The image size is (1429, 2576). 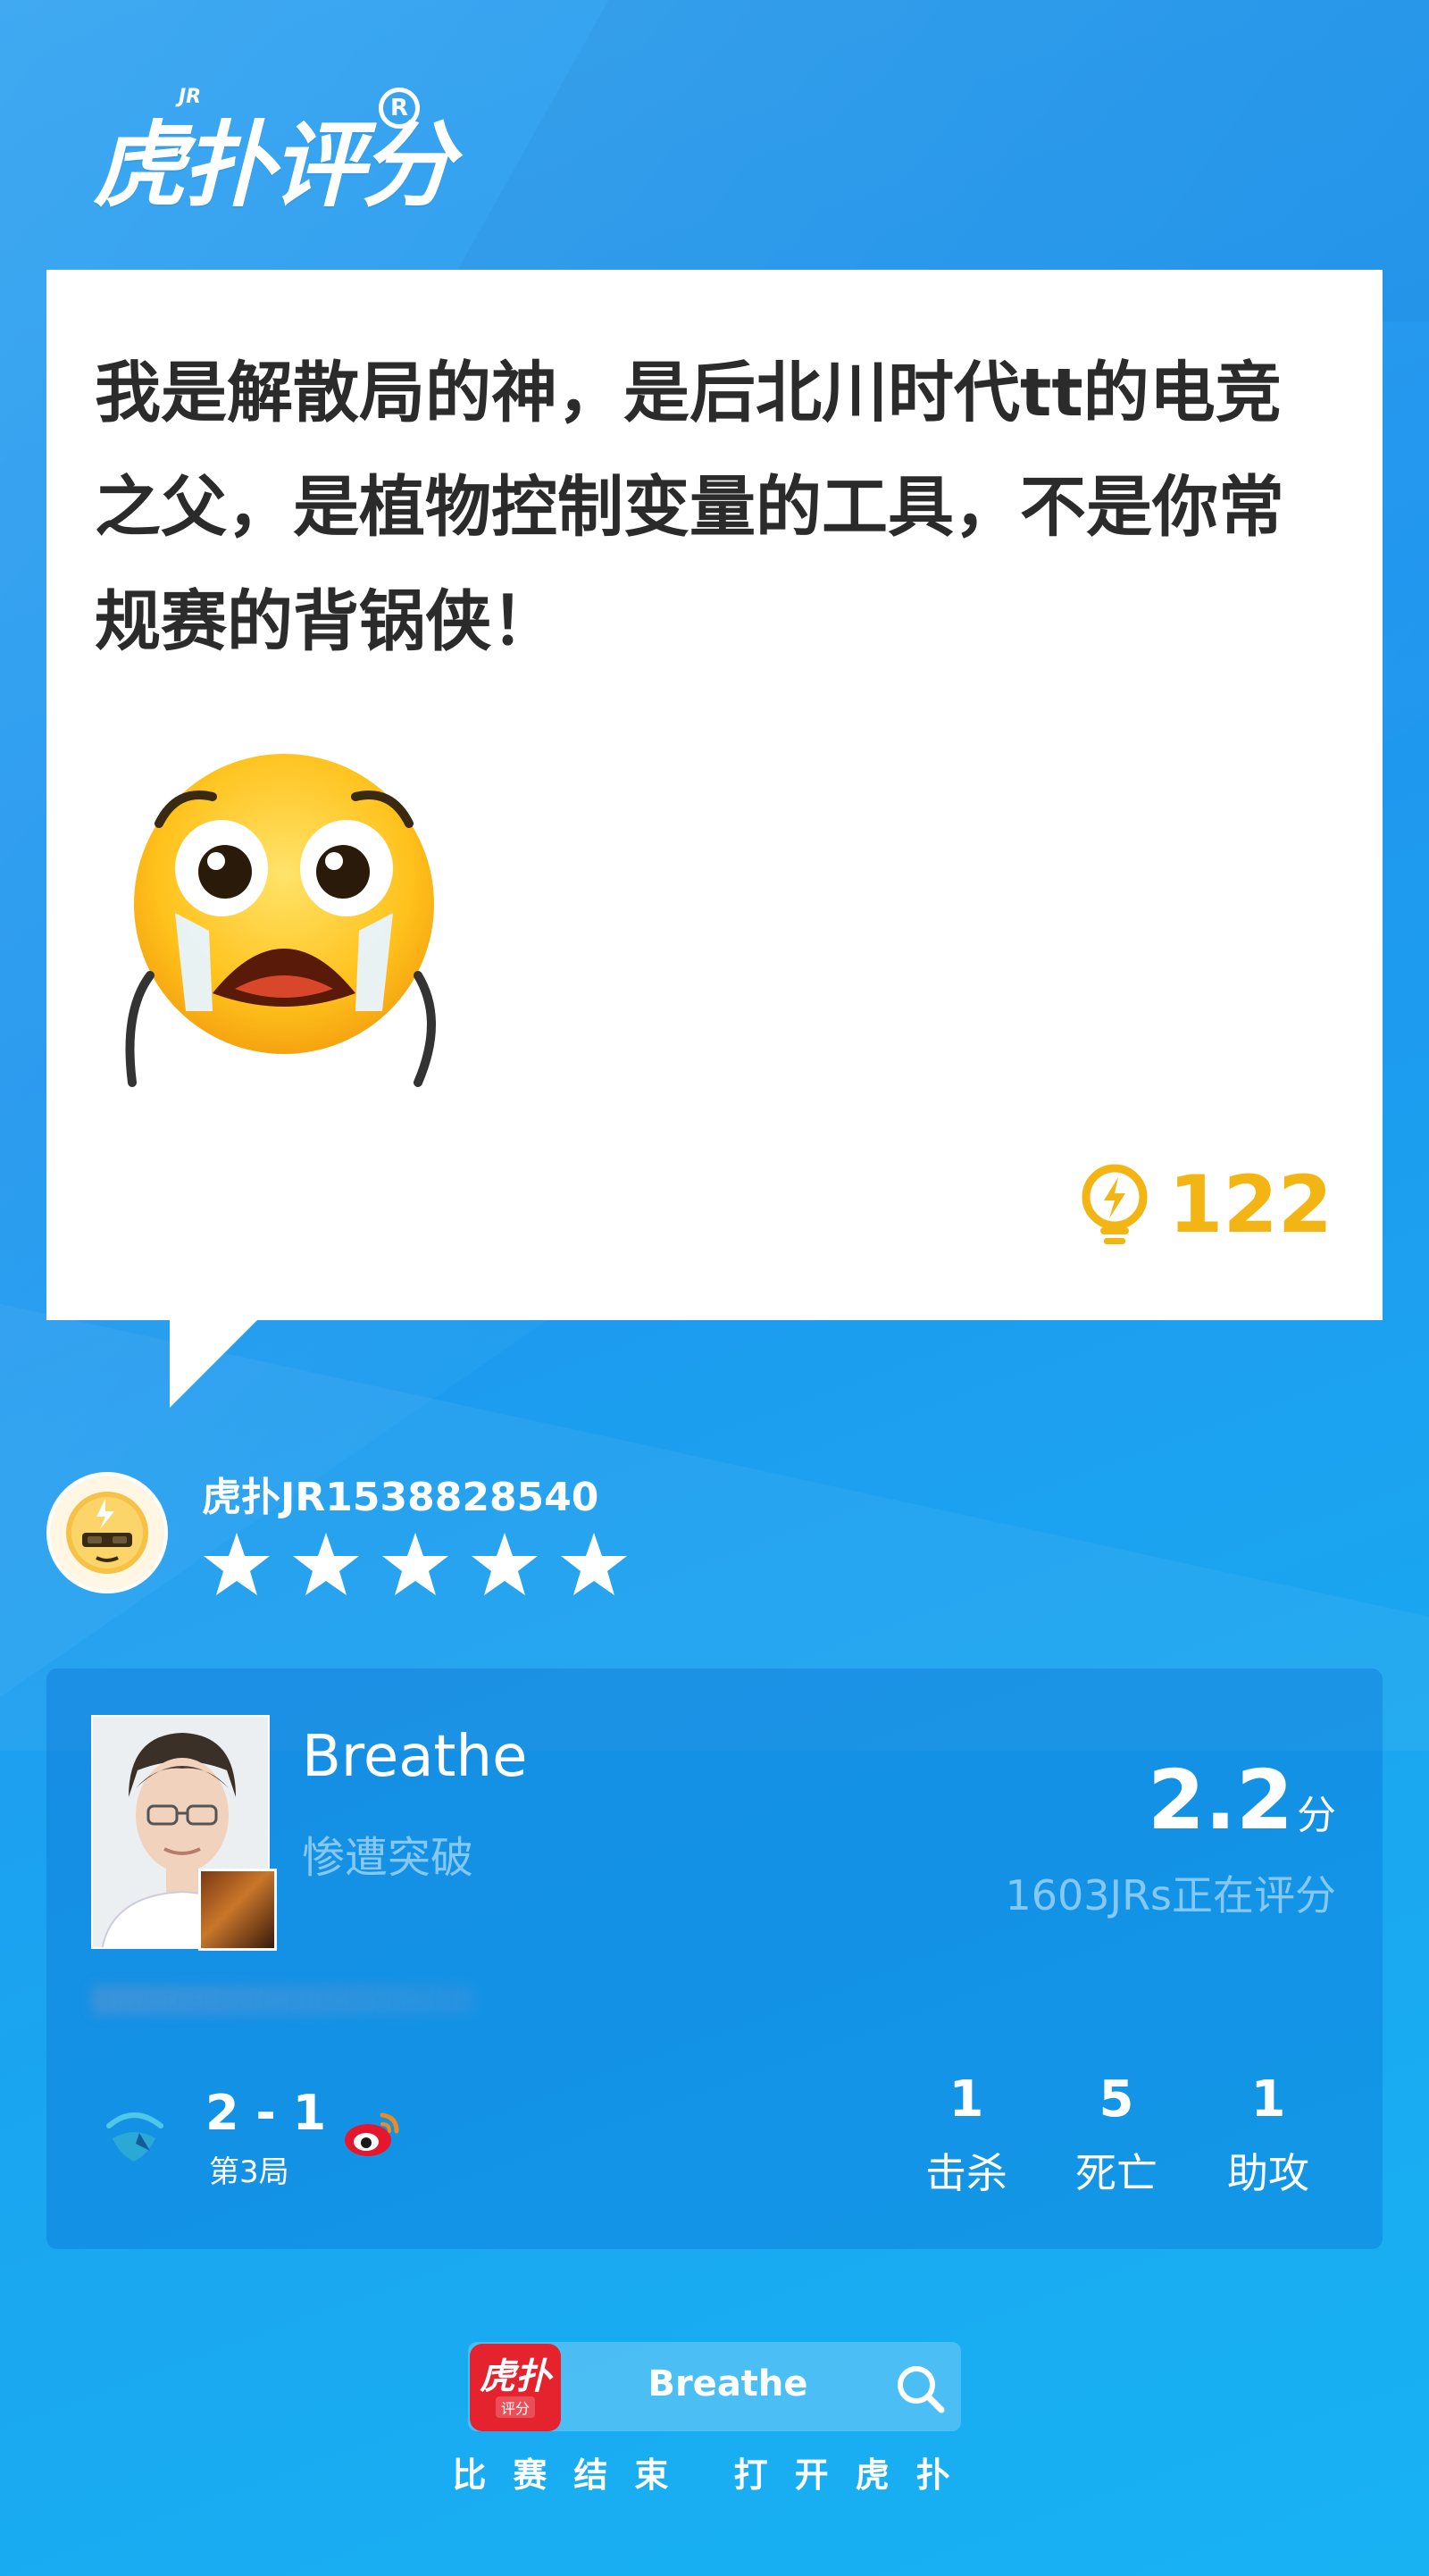 I want to click on sunglasses-bot-avatar-icon, so click(x=107, y=1533).